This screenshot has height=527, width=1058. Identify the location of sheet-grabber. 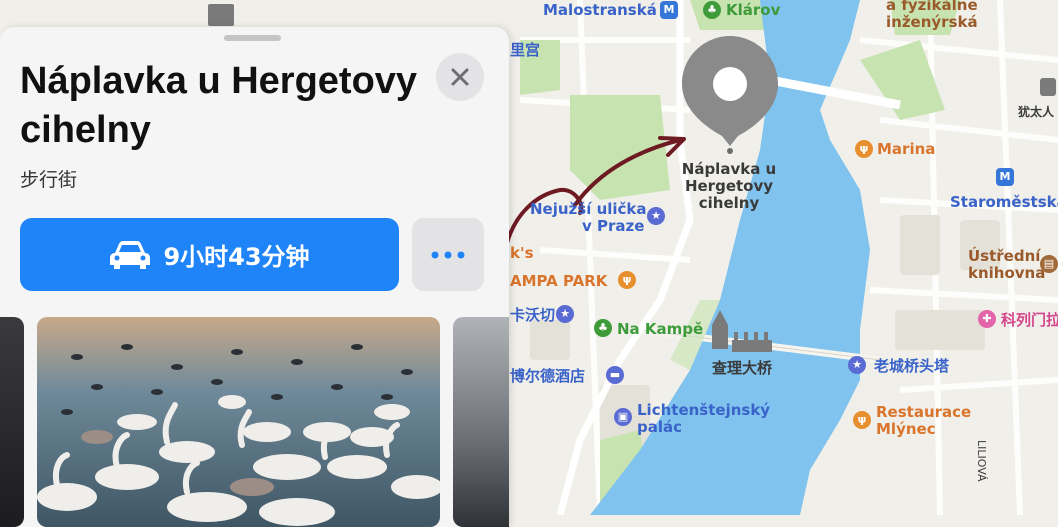
(252, 38).